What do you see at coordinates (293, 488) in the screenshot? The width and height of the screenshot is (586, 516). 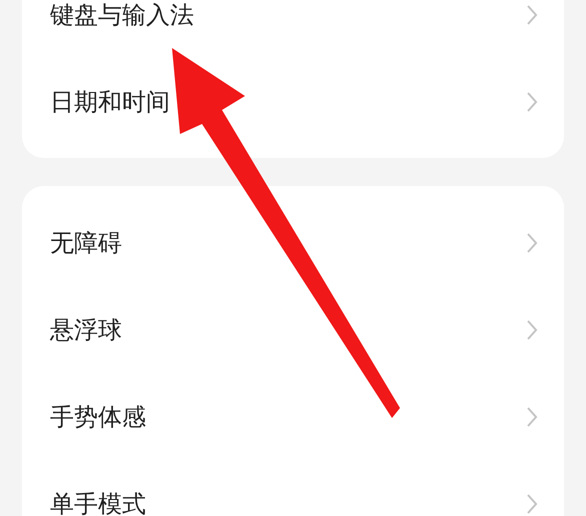 I see `settings-row: 单手模式` at bounding box center [293, 488].